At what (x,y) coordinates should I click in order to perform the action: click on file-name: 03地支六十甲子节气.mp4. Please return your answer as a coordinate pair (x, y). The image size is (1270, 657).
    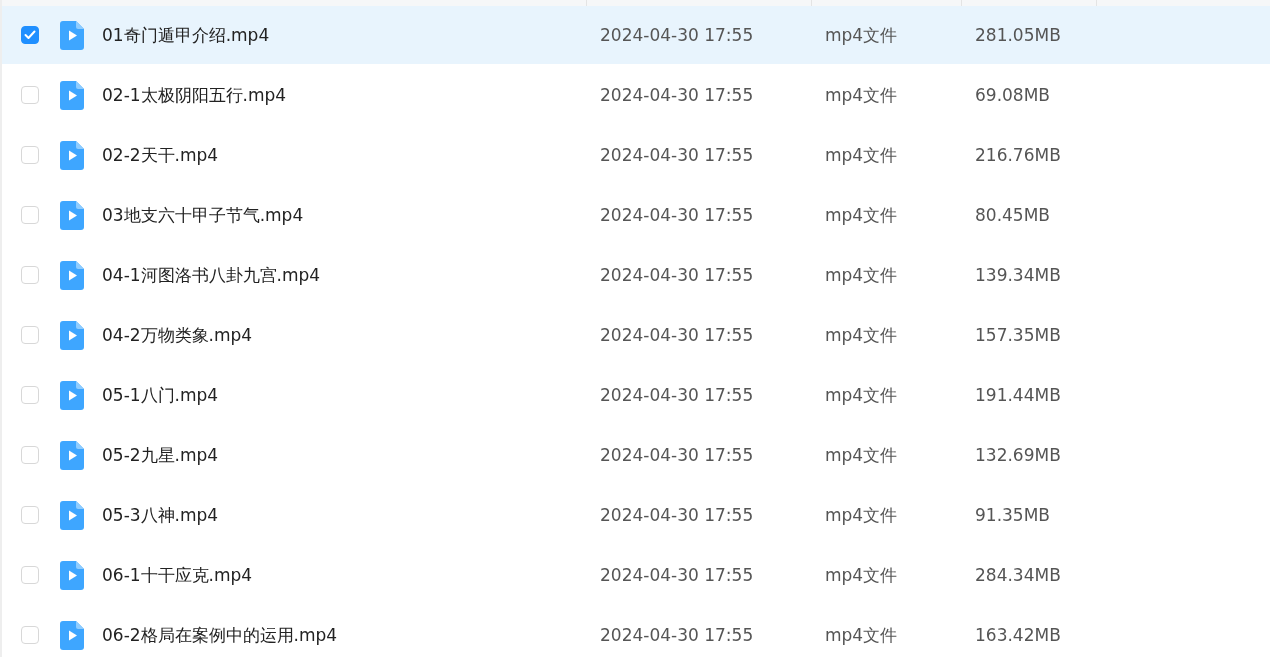
    Looking at the image, I should click on (203, 215).